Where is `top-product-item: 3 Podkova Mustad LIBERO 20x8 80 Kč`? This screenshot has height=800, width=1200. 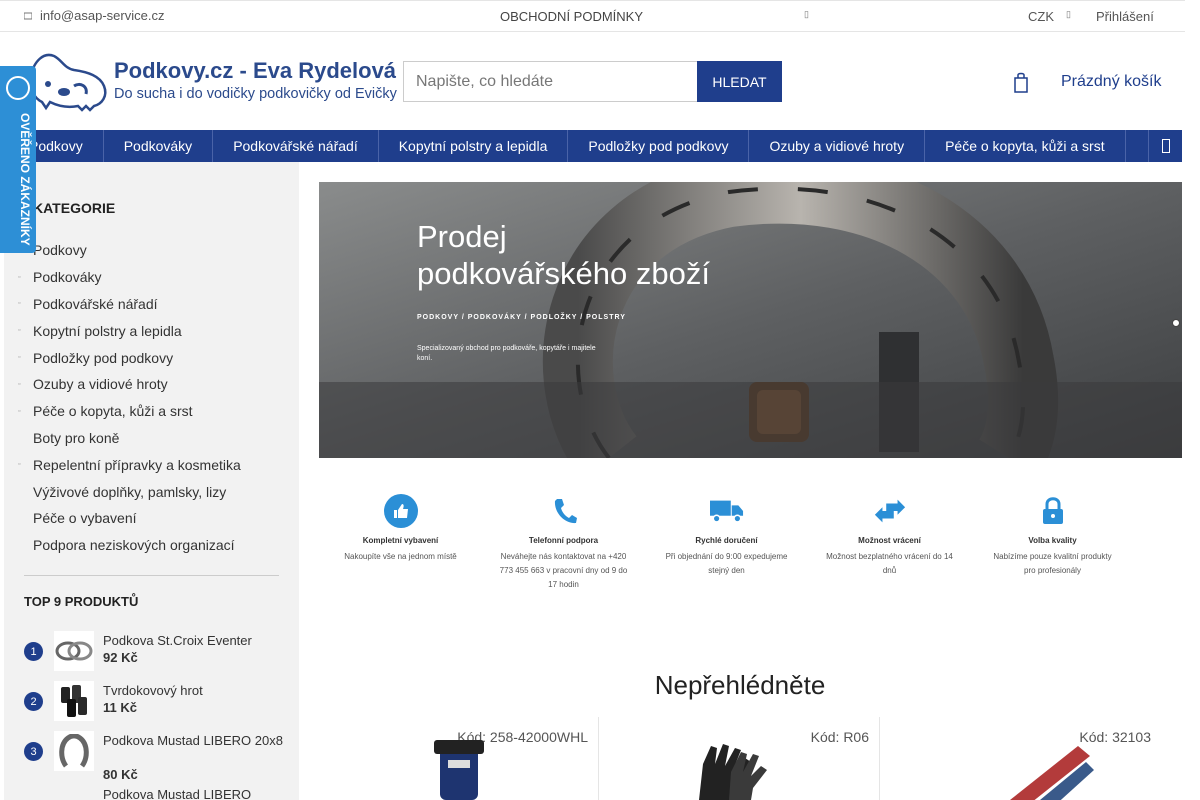
top-product-item: 3 Podkova Mustad LIBERO 20x8 80 Kč is located at coordinates (154, 757).